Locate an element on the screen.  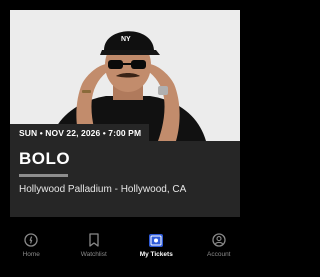
tab-account-label: Account is located at coordinates (219, 254).